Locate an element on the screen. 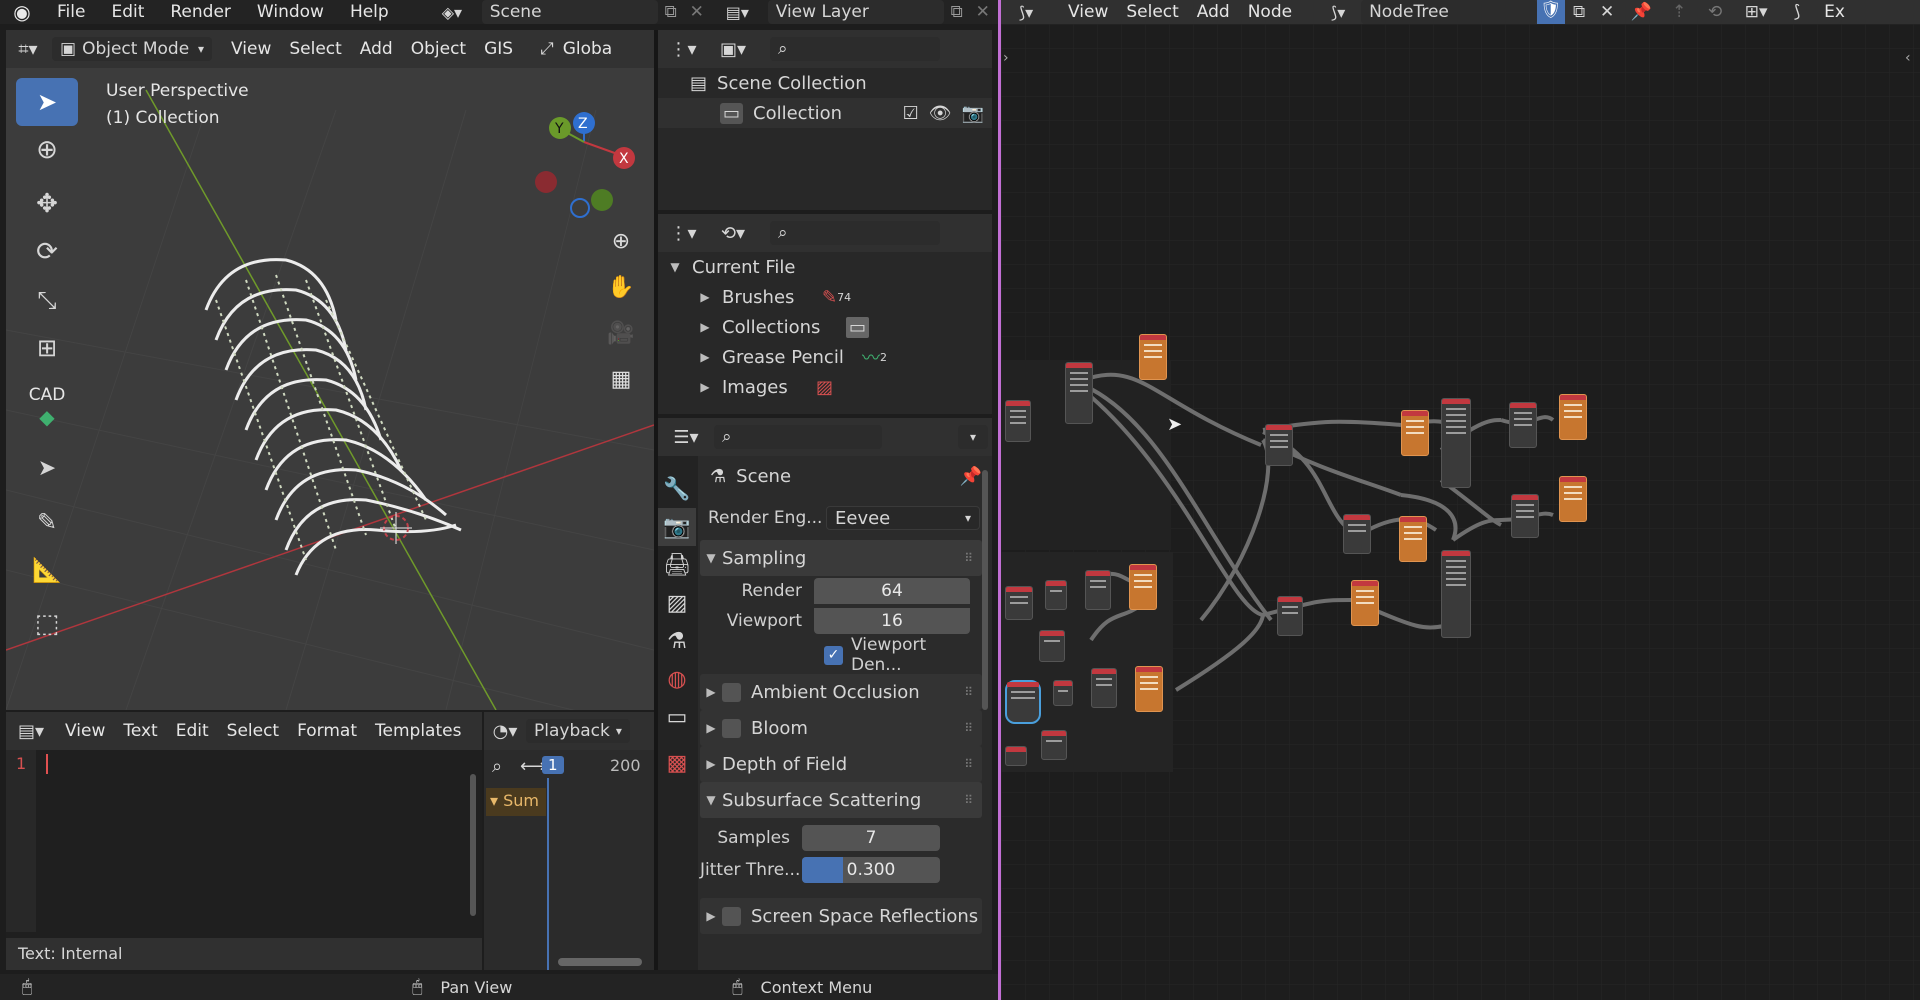 The height and width of the screenshot is (1000, 1920). blend-file-search-input: ⌕ is located at coordinates (855, 233).